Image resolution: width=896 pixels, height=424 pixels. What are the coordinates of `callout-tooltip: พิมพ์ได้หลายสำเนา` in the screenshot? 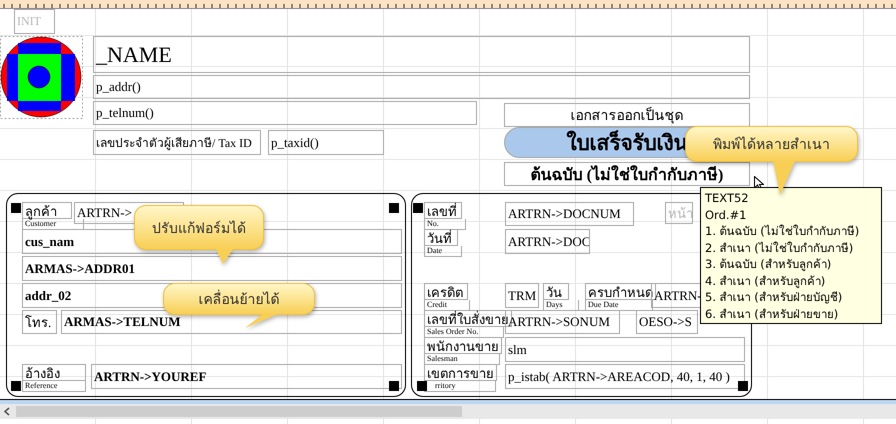 It's located at (771, 144).